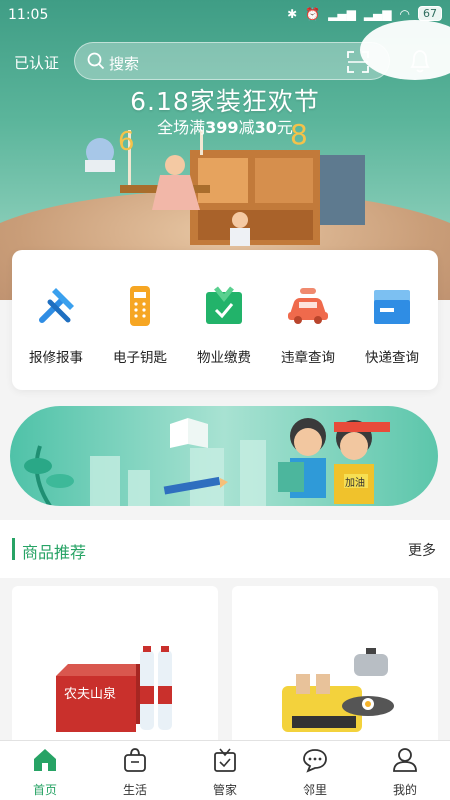 This screenshot has width=450, height=800. I want to click on kids-illustration: 加油, so click(334, 461).